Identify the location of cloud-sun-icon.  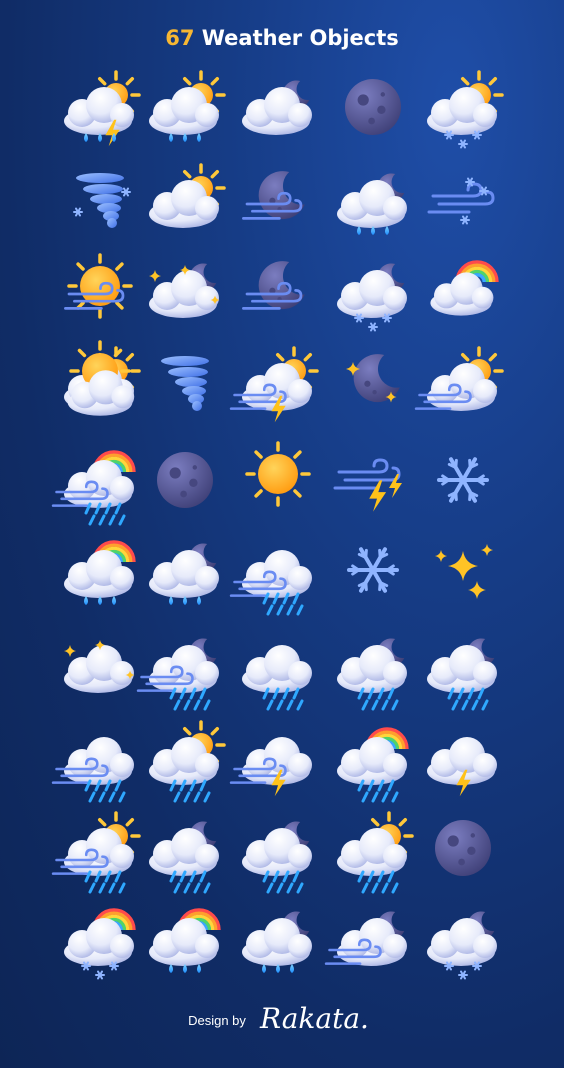
(187, 195).